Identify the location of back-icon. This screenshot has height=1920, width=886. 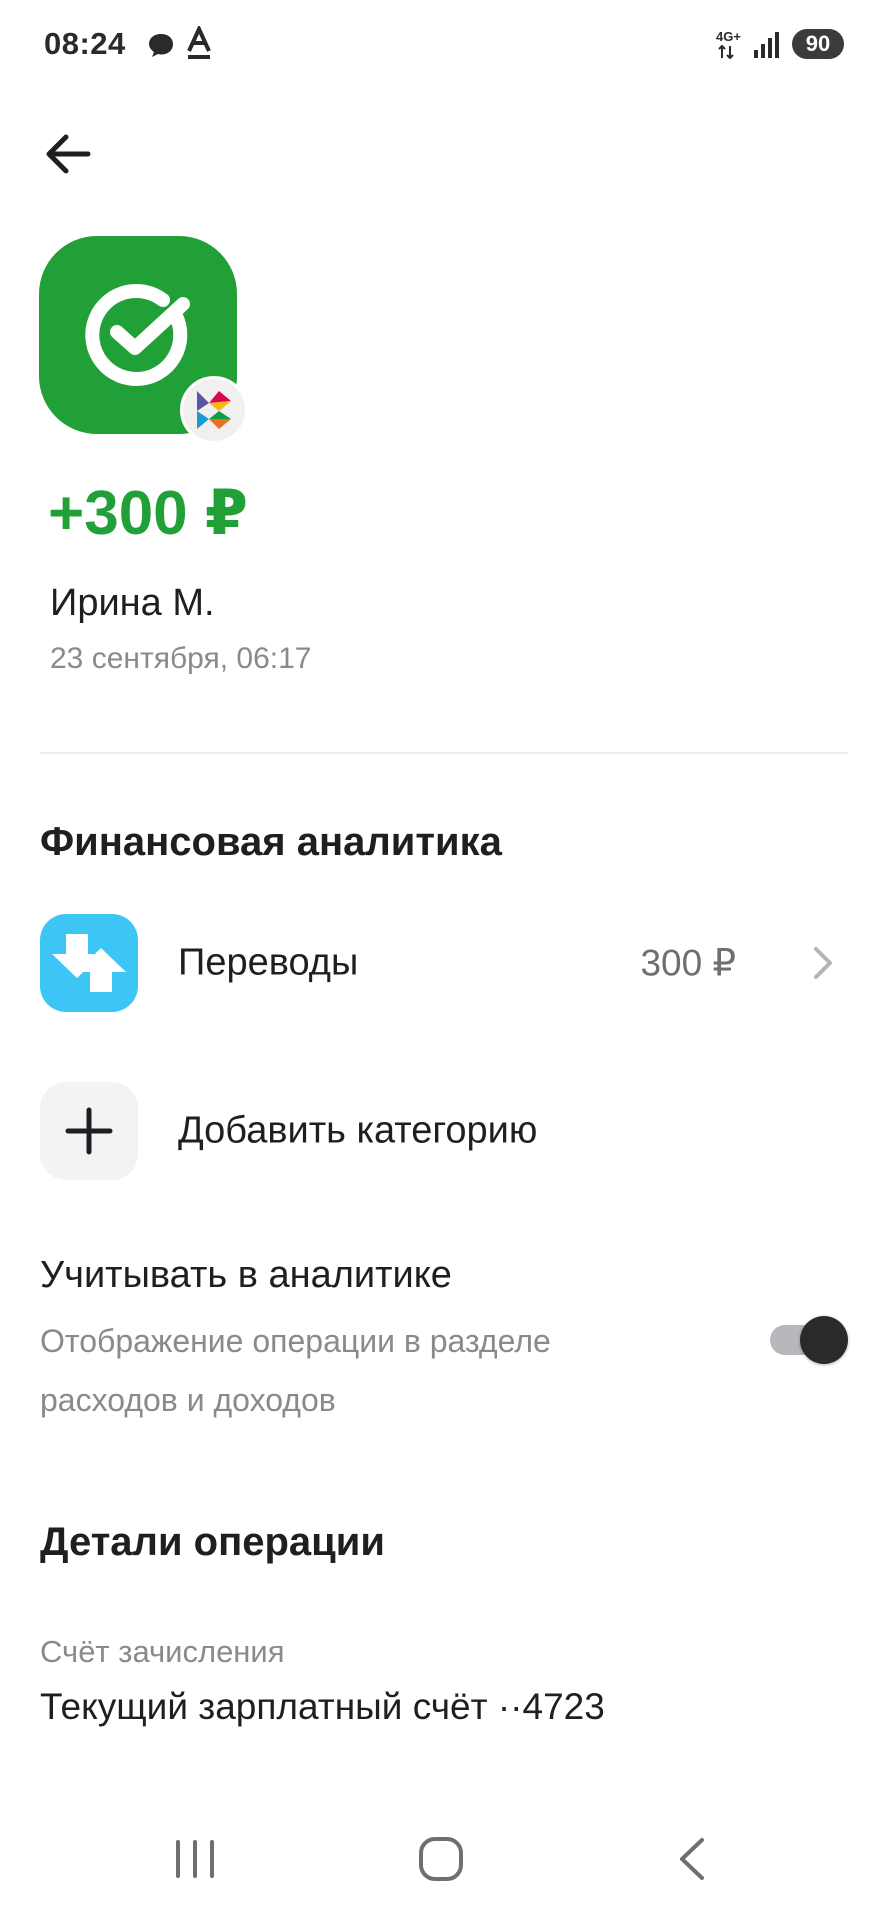
(692, 1859).